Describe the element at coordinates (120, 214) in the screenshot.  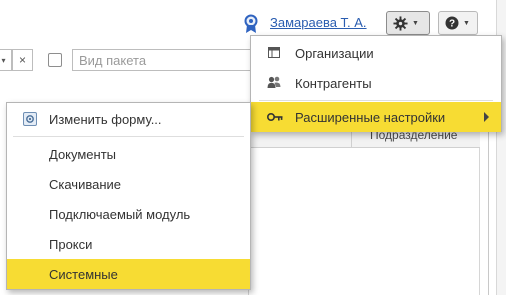
I see `menu-item-label: Подключаемый модуль` at that location.